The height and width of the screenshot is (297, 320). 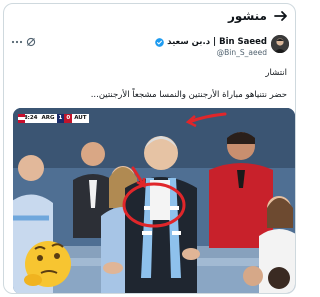 I want to click on scoreboard: 18:24 ARG 1 0 AUT, so click(x=53, y=118).